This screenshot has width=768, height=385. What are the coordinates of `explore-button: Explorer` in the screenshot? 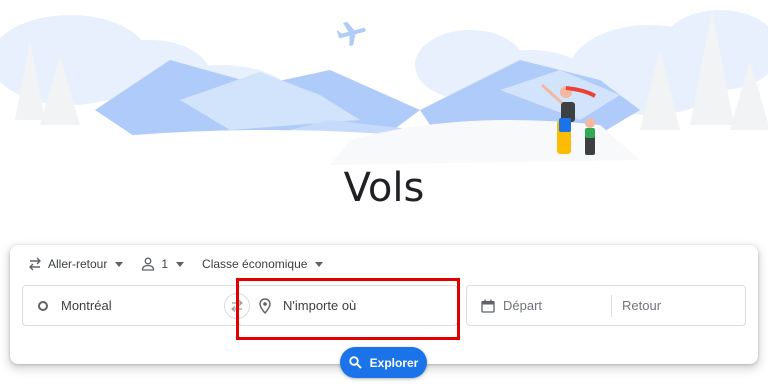 It's located at (383, 362).